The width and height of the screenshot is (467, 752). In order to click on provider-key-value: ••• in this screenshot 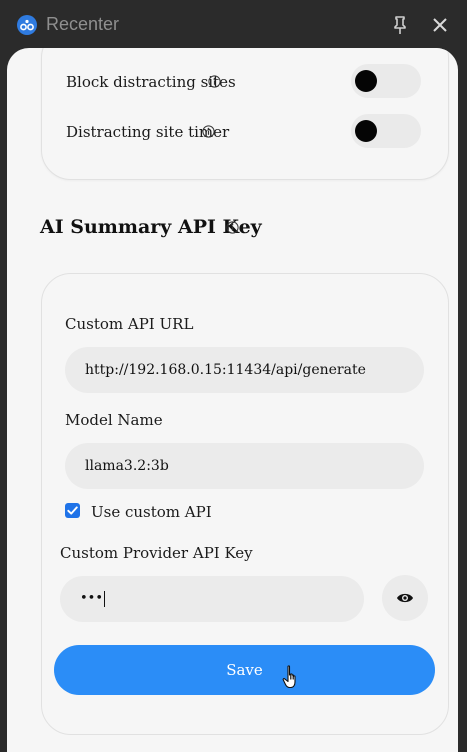, I will do `click(92, 598)`.